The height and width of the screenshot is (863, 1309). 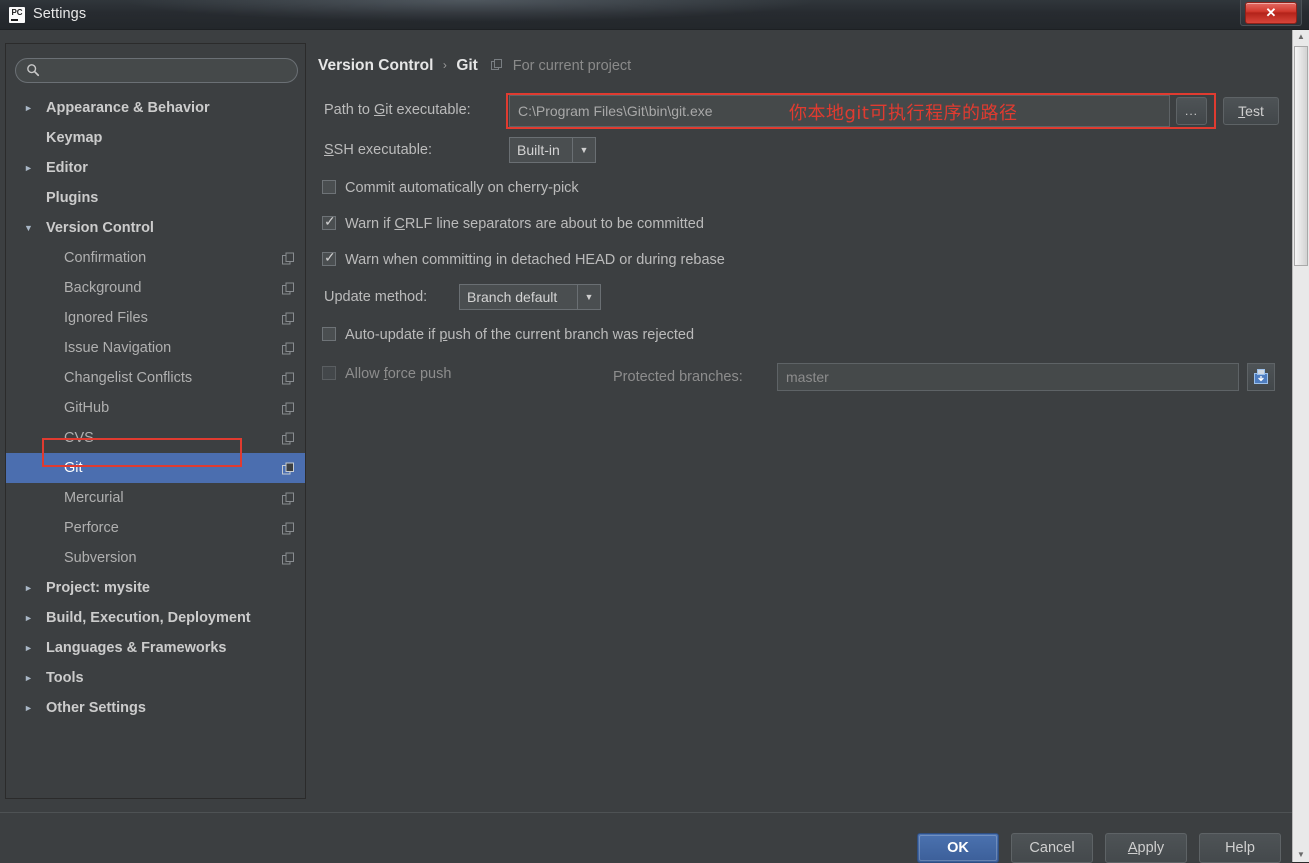 What do you see at coordinates (375, 65) in the screenshot?
I see `breadcrumb-root: Version Control` at bounding box center [375, 65].